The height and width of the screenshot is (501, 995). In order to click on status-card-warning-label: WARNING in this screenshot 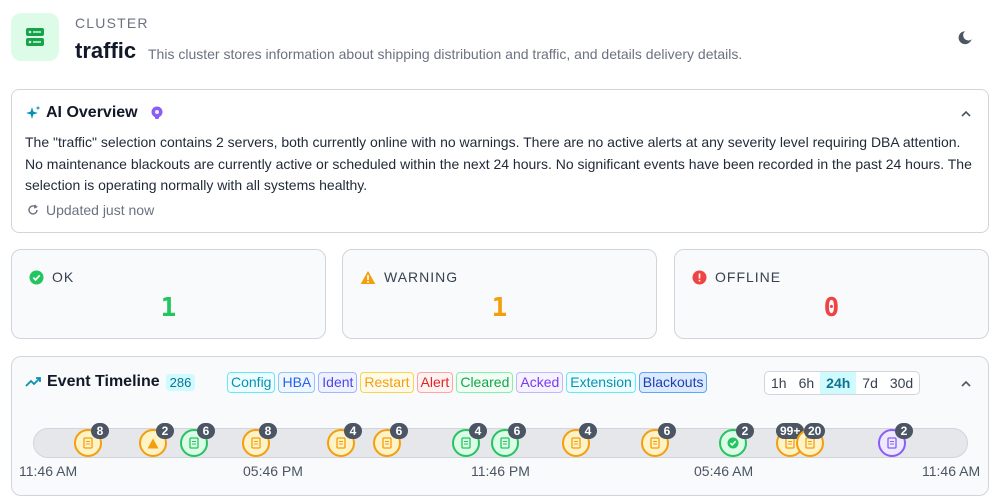, I will do `click(421, 277)`.